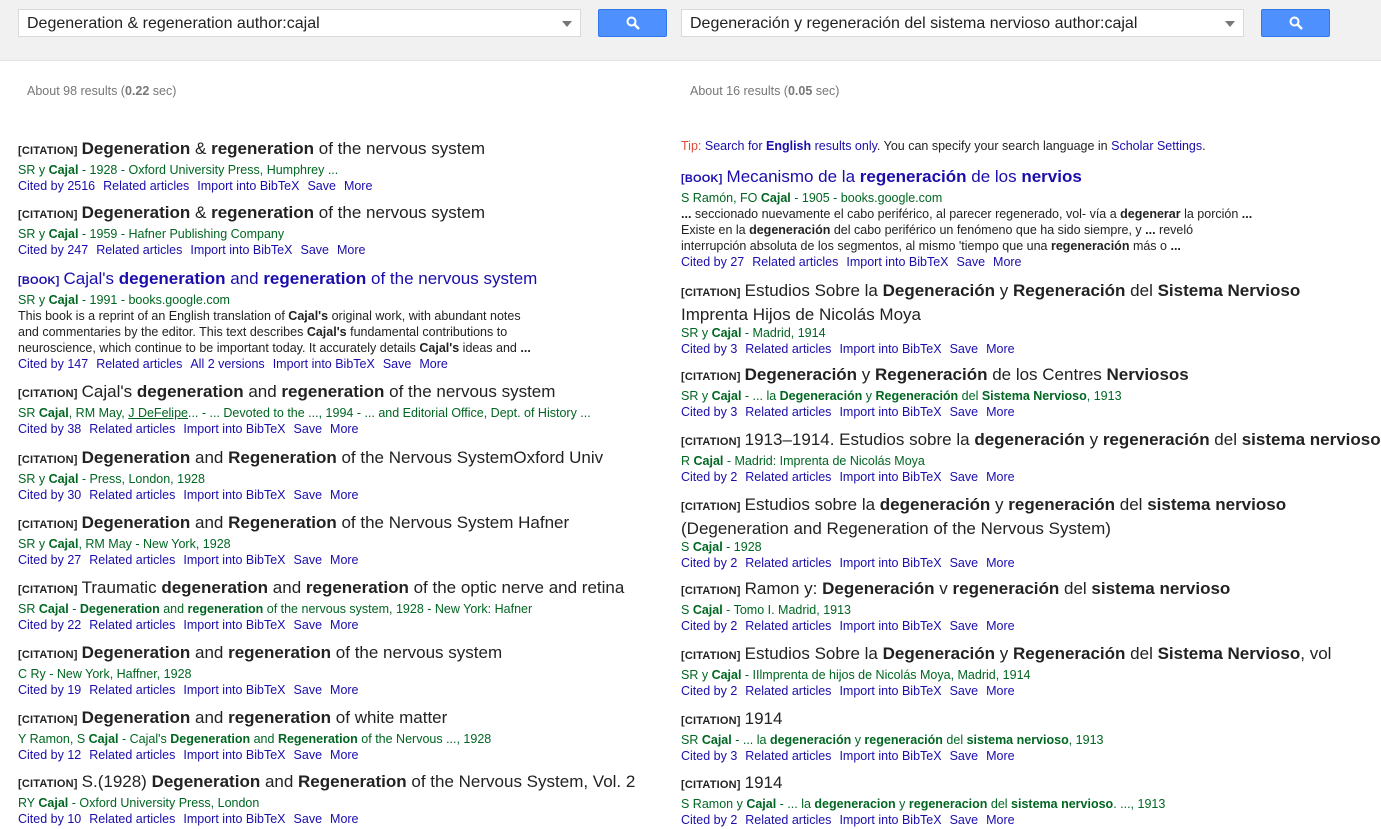  Describe the element at coordinates (49, 755) in the screenshot. I see `cited-by-link: Cited by 12` at that location.